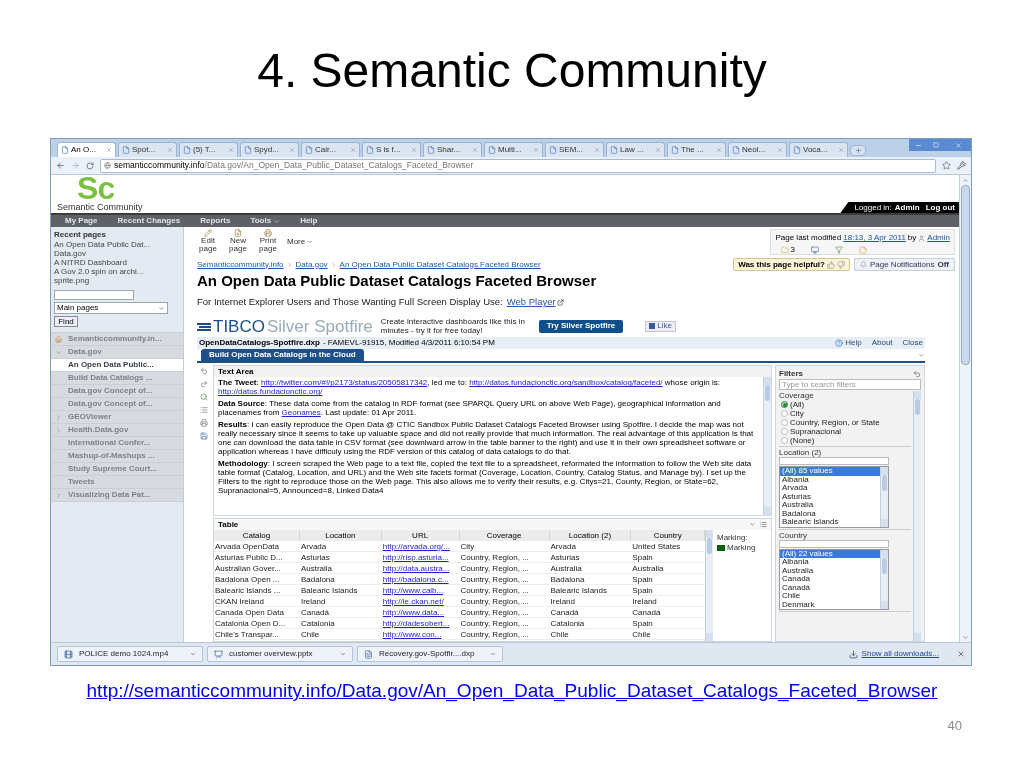  I want to click on web-player-link: Web Player, so click(531, 302).